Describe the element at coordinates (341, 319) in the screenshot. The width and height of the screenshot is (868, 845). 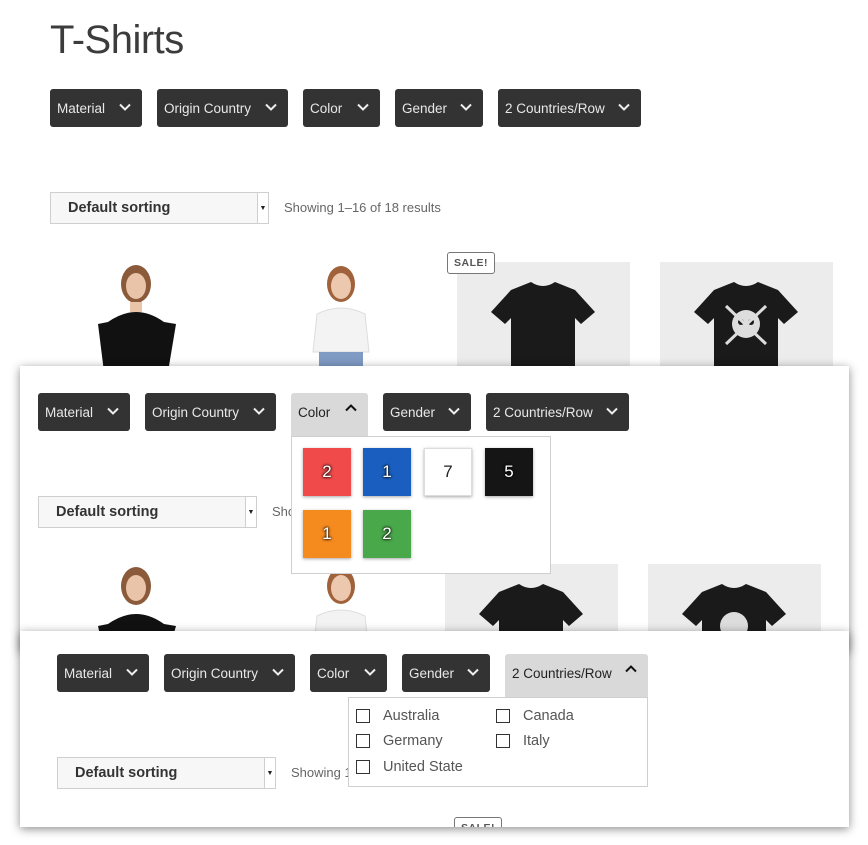
I see `woman-white-top-photo` at that location.